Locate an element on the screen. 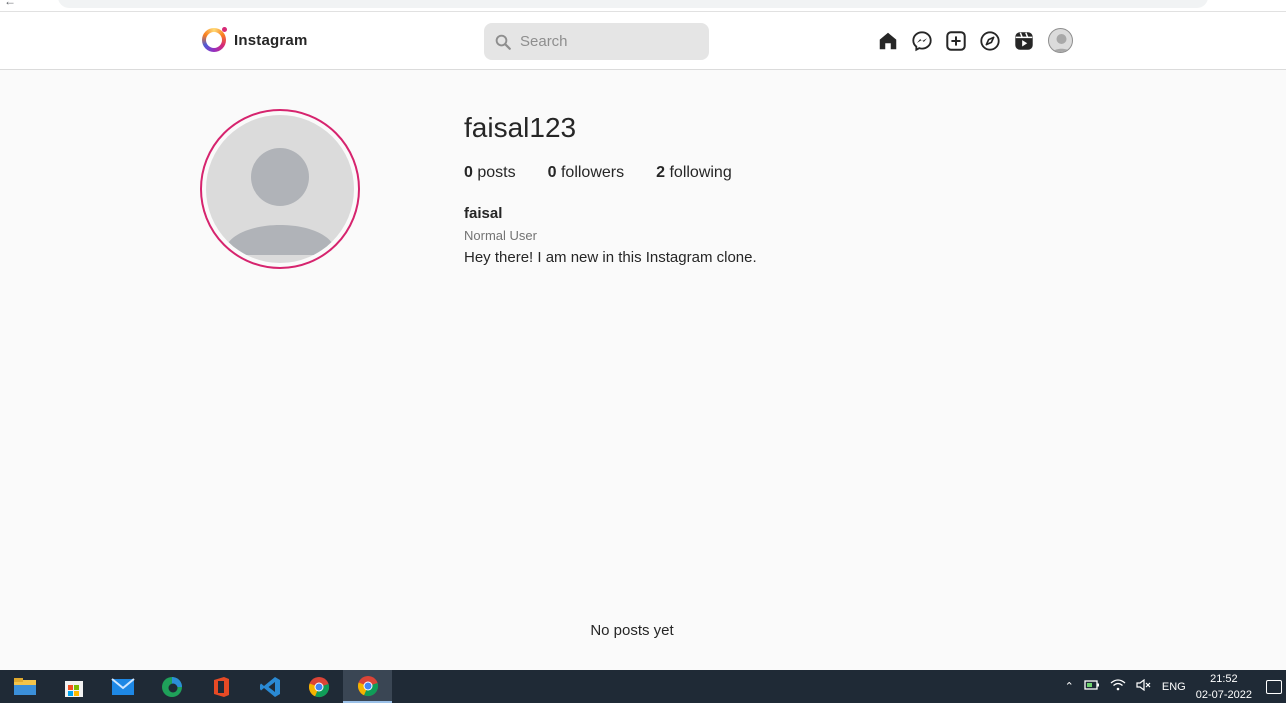  messenger-icon is located at coordinates (922, 41).